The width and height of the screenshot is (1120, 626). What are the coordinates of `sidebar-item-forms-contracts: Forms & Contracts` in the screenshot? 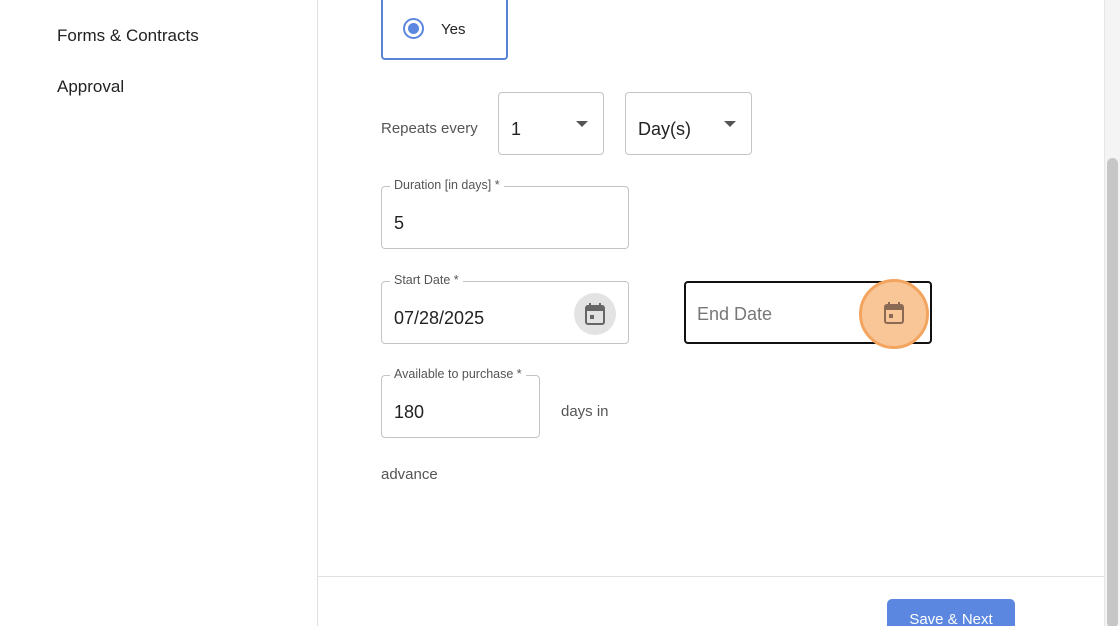 It's located at (128, 36).